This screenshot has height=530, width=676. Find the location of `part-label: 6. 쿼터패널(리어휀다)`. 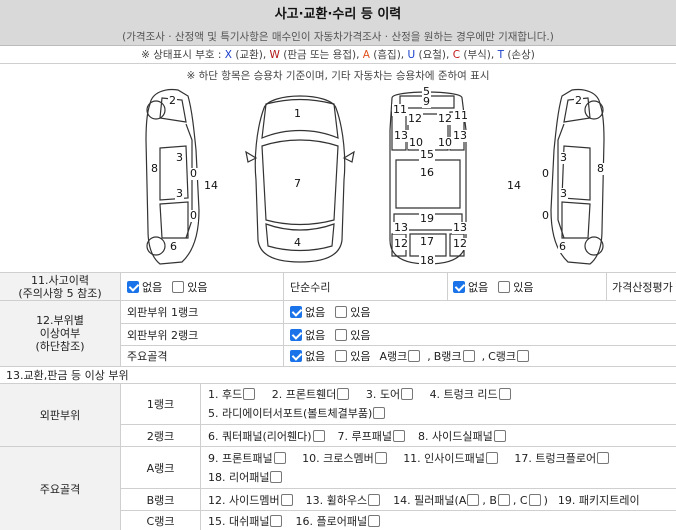

part-label: 6. 쿼터패널(리어휀다) is located at coordinates (260, 436).